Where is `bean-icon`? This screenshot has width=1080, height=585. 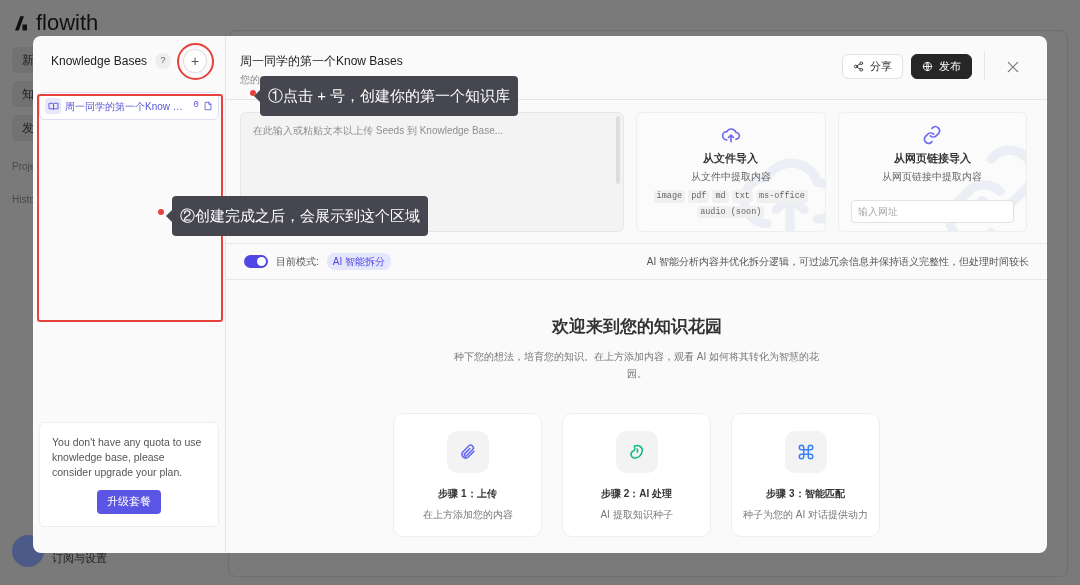
bean-icon is located at coordinates (636, 451).